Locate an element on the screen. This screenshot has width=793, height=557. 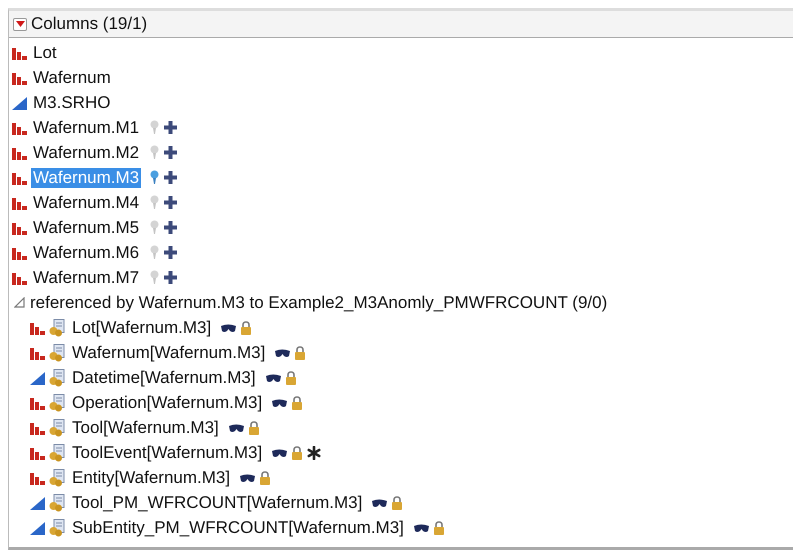
column-item: Wafernum is located at coordinates (72, 78).